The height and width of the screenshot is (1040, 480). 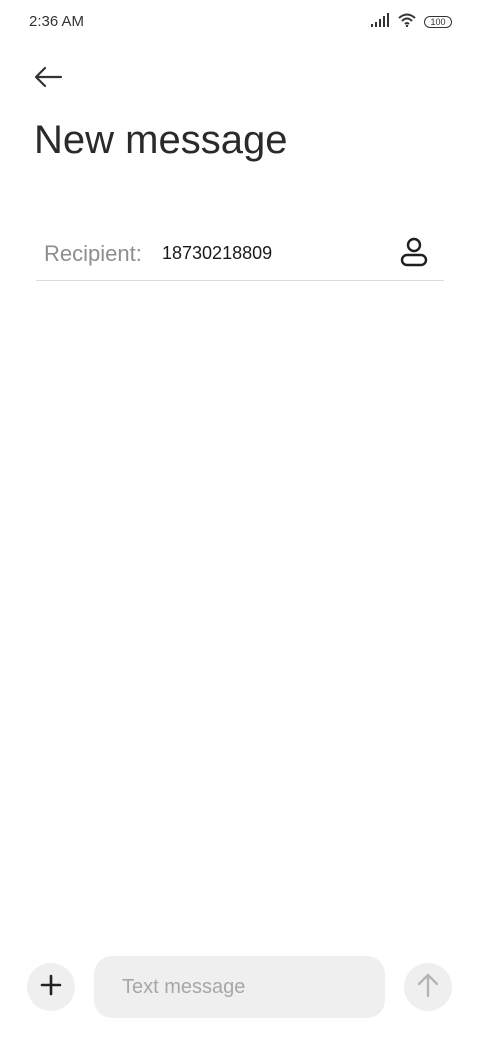 I want to click on send-button, so click(x=428, y=987).